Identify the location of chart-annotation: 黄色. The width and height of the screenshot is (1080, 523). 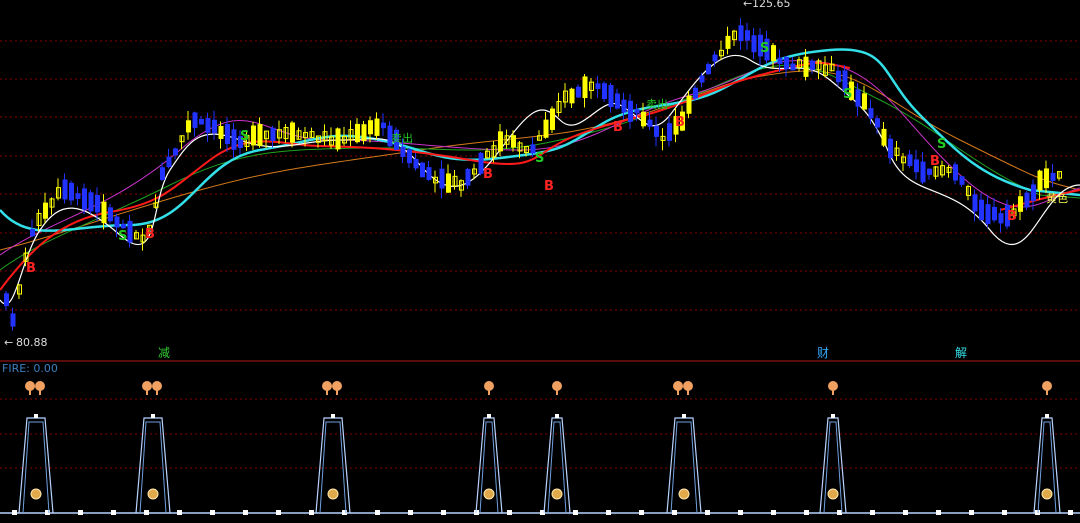
(1057, 198).